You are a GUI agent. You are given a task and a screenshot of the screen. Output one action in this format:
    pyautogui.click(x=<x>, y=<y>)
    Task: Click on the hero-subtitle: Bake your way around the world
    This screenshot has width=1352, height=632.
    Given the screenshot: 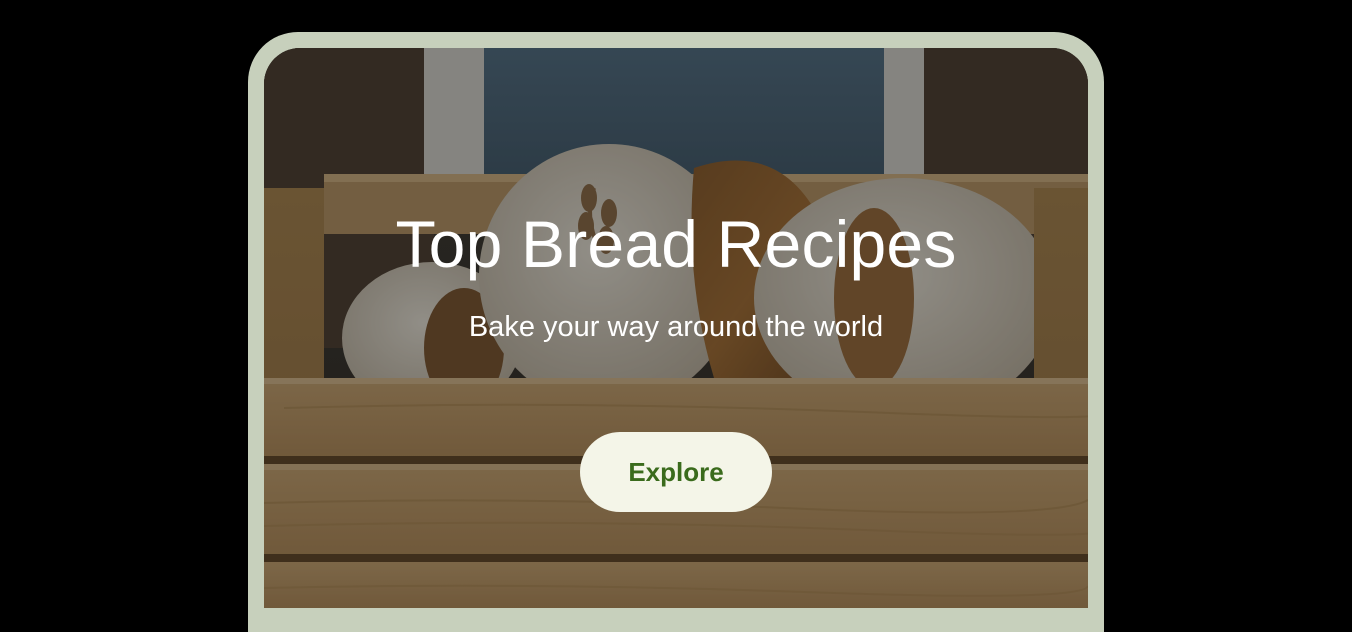 What is the action you would take?
    pyautogui.click(x=676, y=327)
    